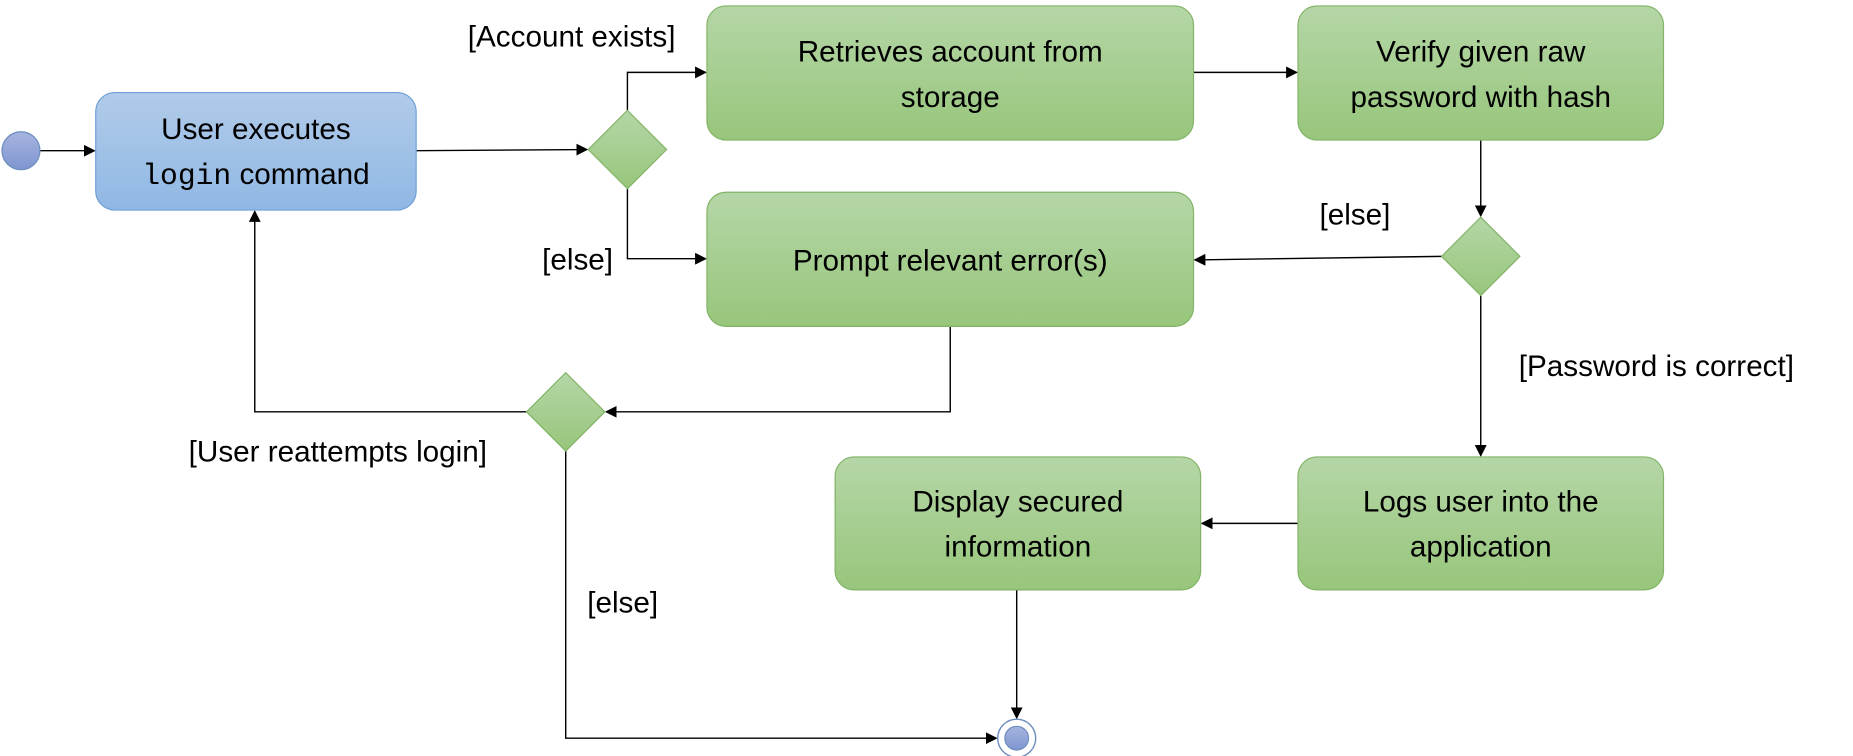 This screenshot has width=1853, height=756. What do you see at coordinates (1481, 52) in the screenshot?
I see `action-label: Verify given raw` at bounding box center [1481, 52].